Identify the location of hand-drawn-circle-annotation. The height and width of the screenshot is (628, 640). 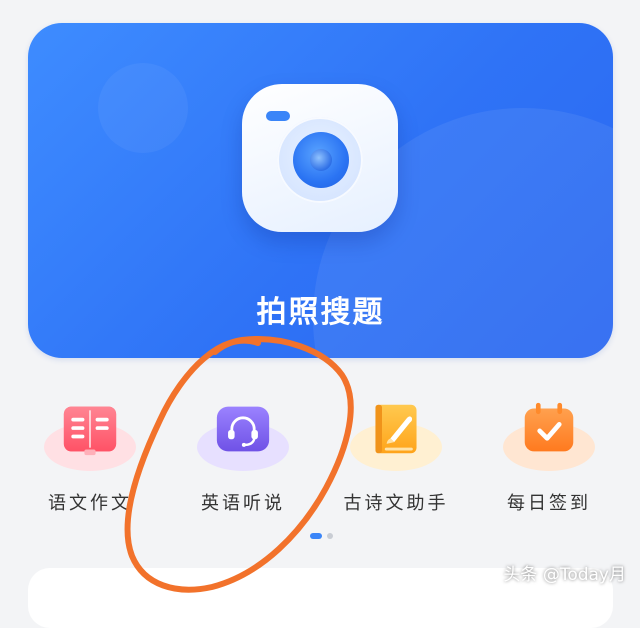
(239, 464).